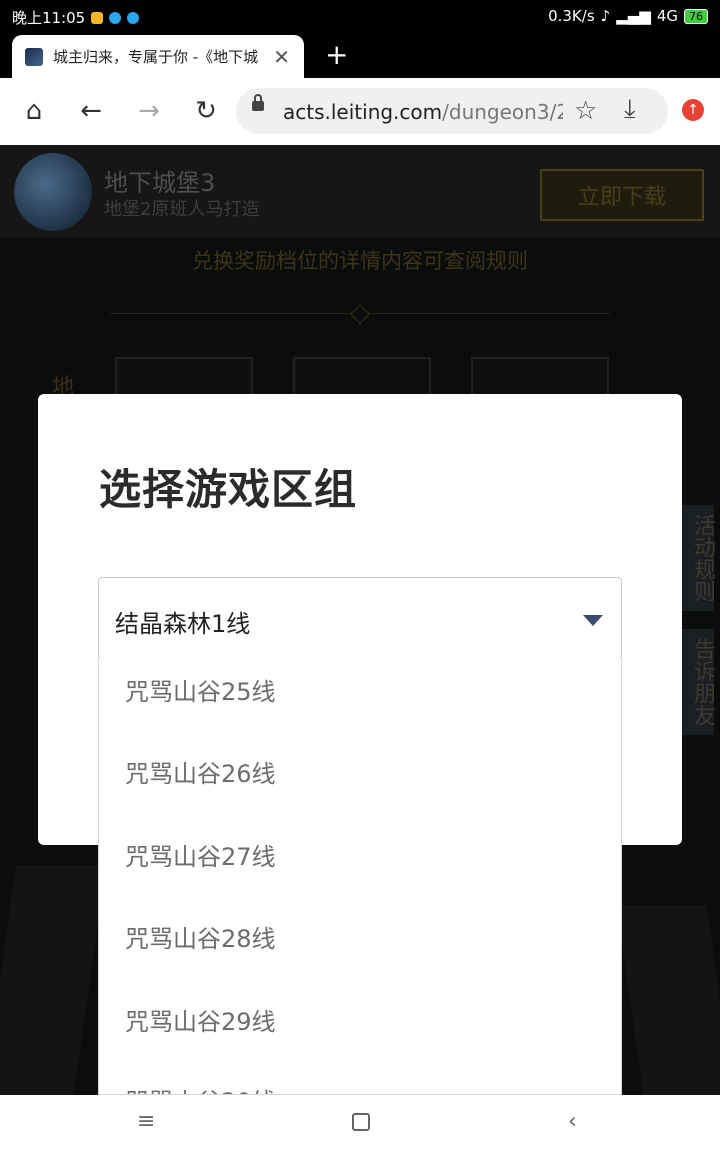 The height and width of the screenshot is (1152, 720). I want to click on menu-icon: ≡, so click(146, 1121).